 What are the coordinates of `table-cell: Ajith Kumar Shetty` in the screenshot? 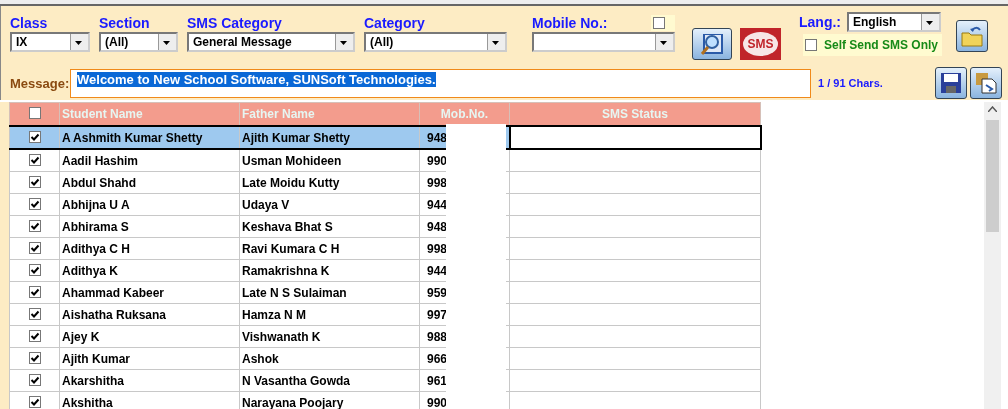 It's located at (329, 137).